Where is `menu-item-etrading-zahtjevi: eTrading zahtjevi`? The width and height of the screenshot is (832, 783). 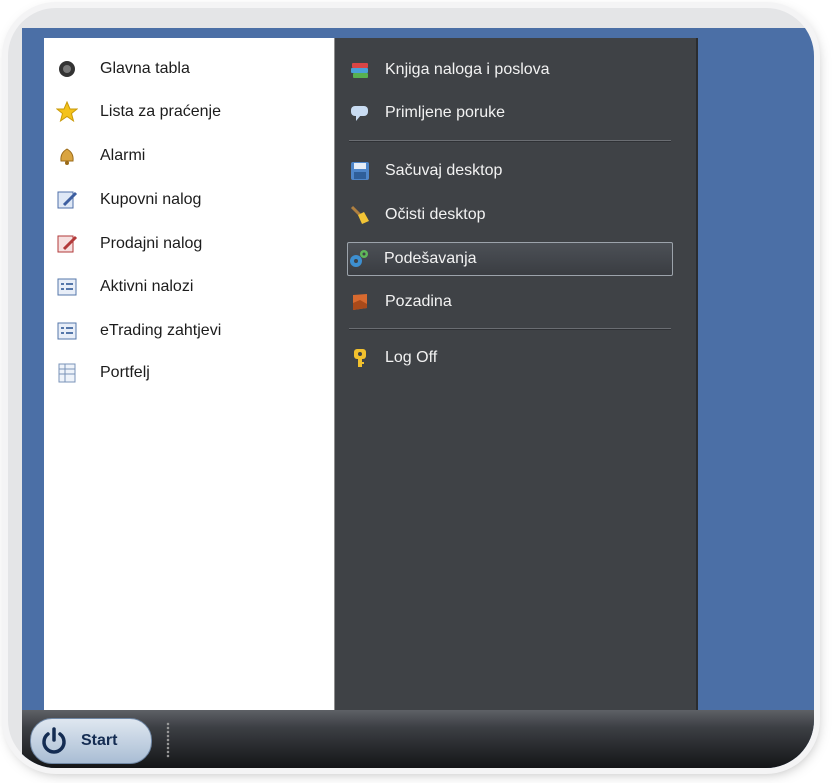
menu-item-etrading-zahtjevi: eTrading zahtjevi is located at coordinates (191, 331).